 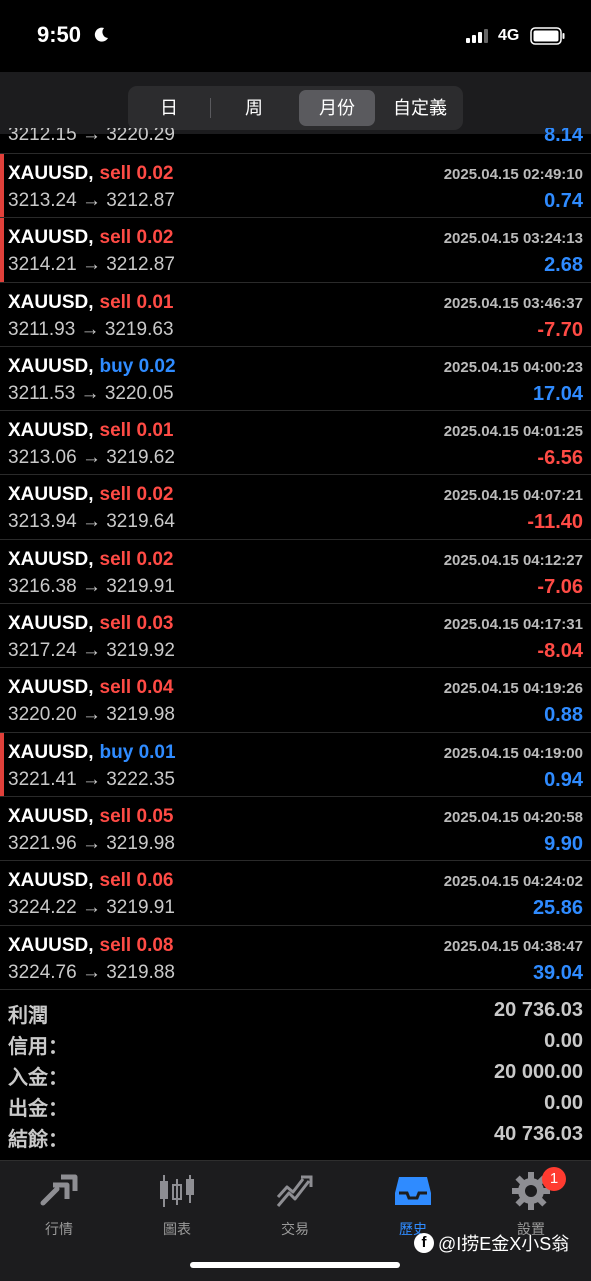 I want to click on trade-time: 2025.04.15 04:17:31, so click(x=513, y=625).